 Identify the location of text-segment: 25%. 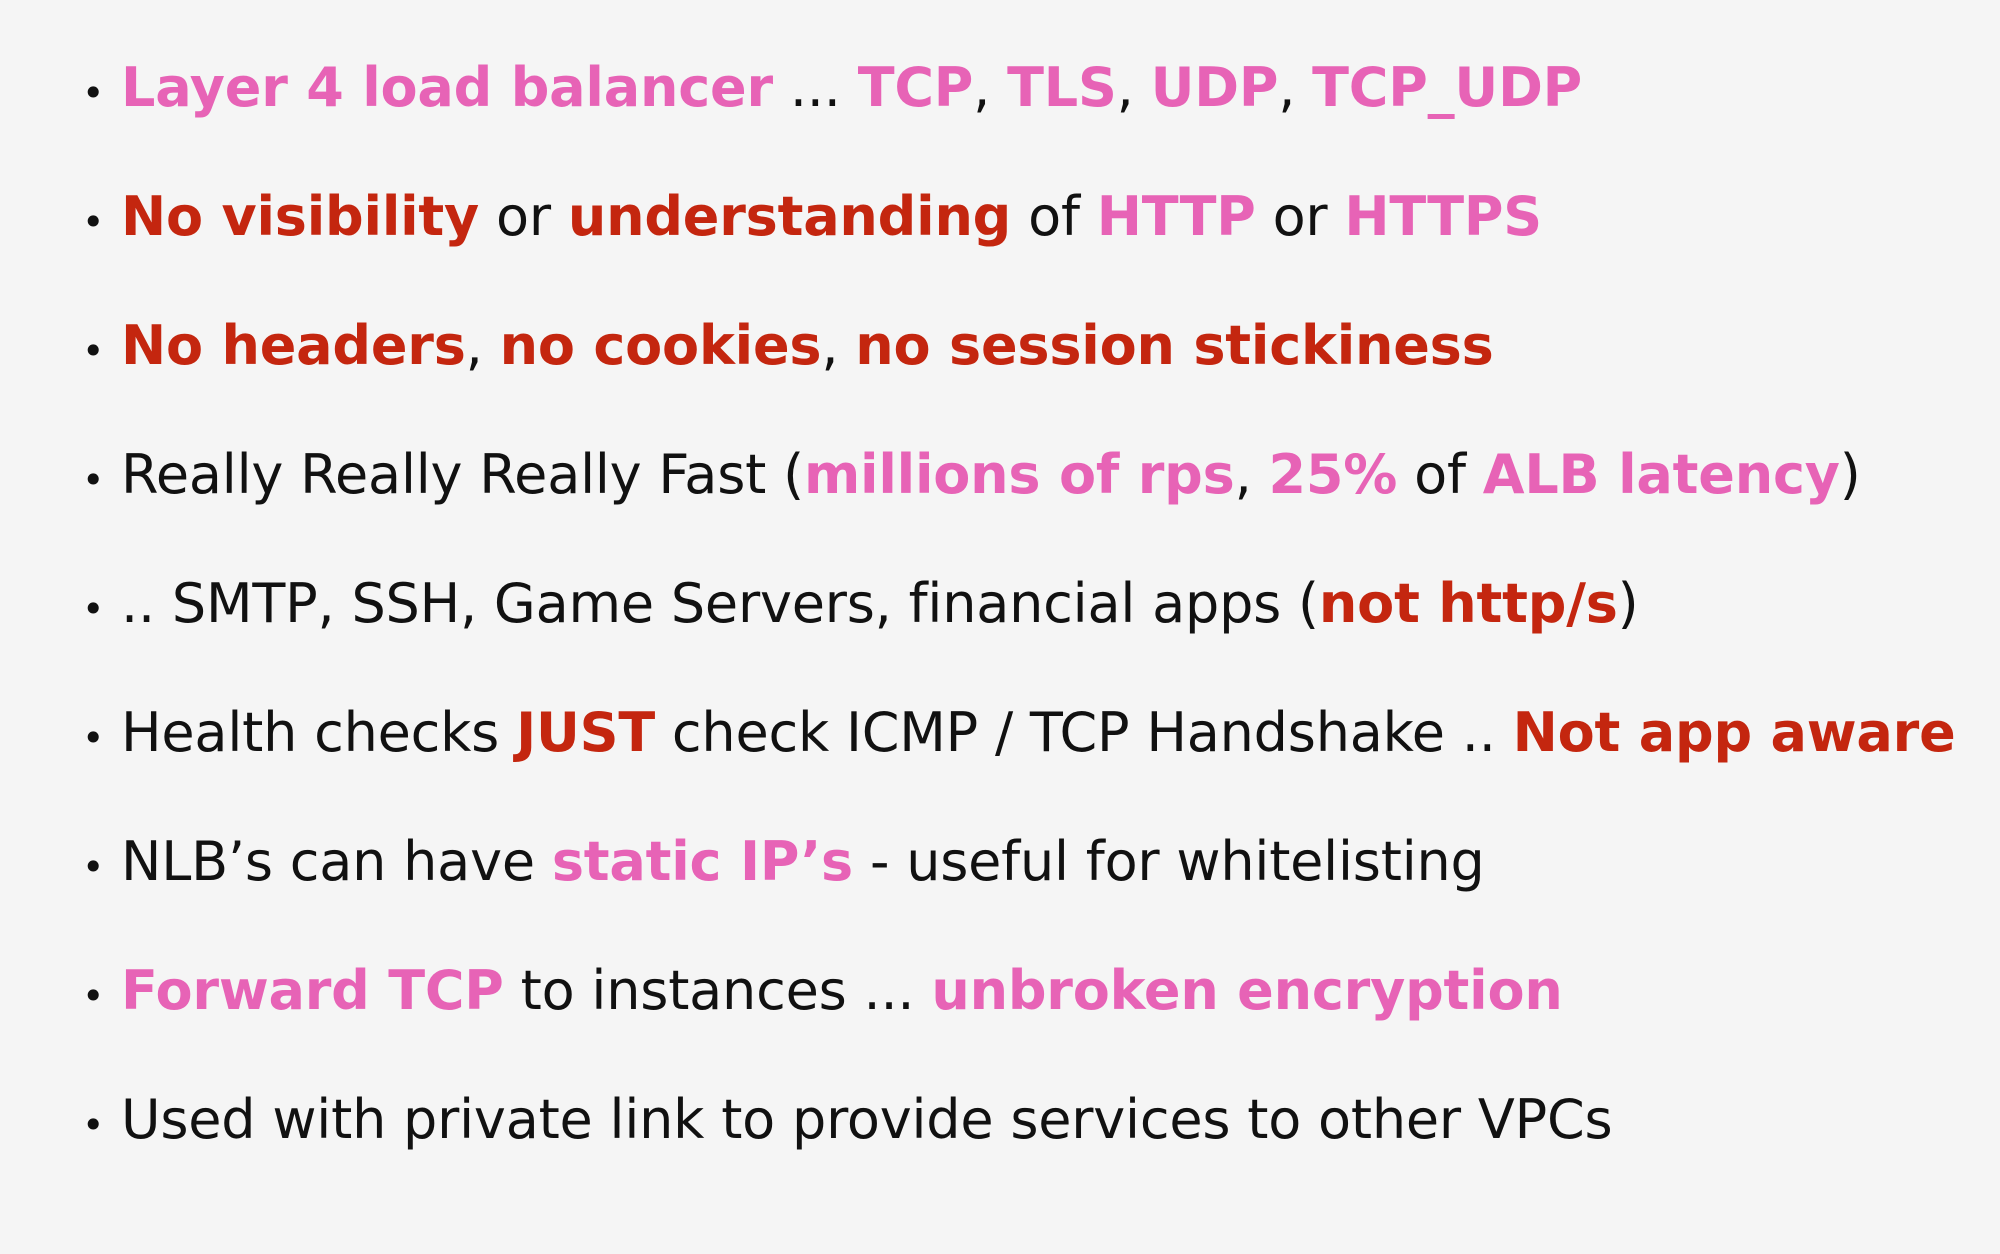
(1333, 474).